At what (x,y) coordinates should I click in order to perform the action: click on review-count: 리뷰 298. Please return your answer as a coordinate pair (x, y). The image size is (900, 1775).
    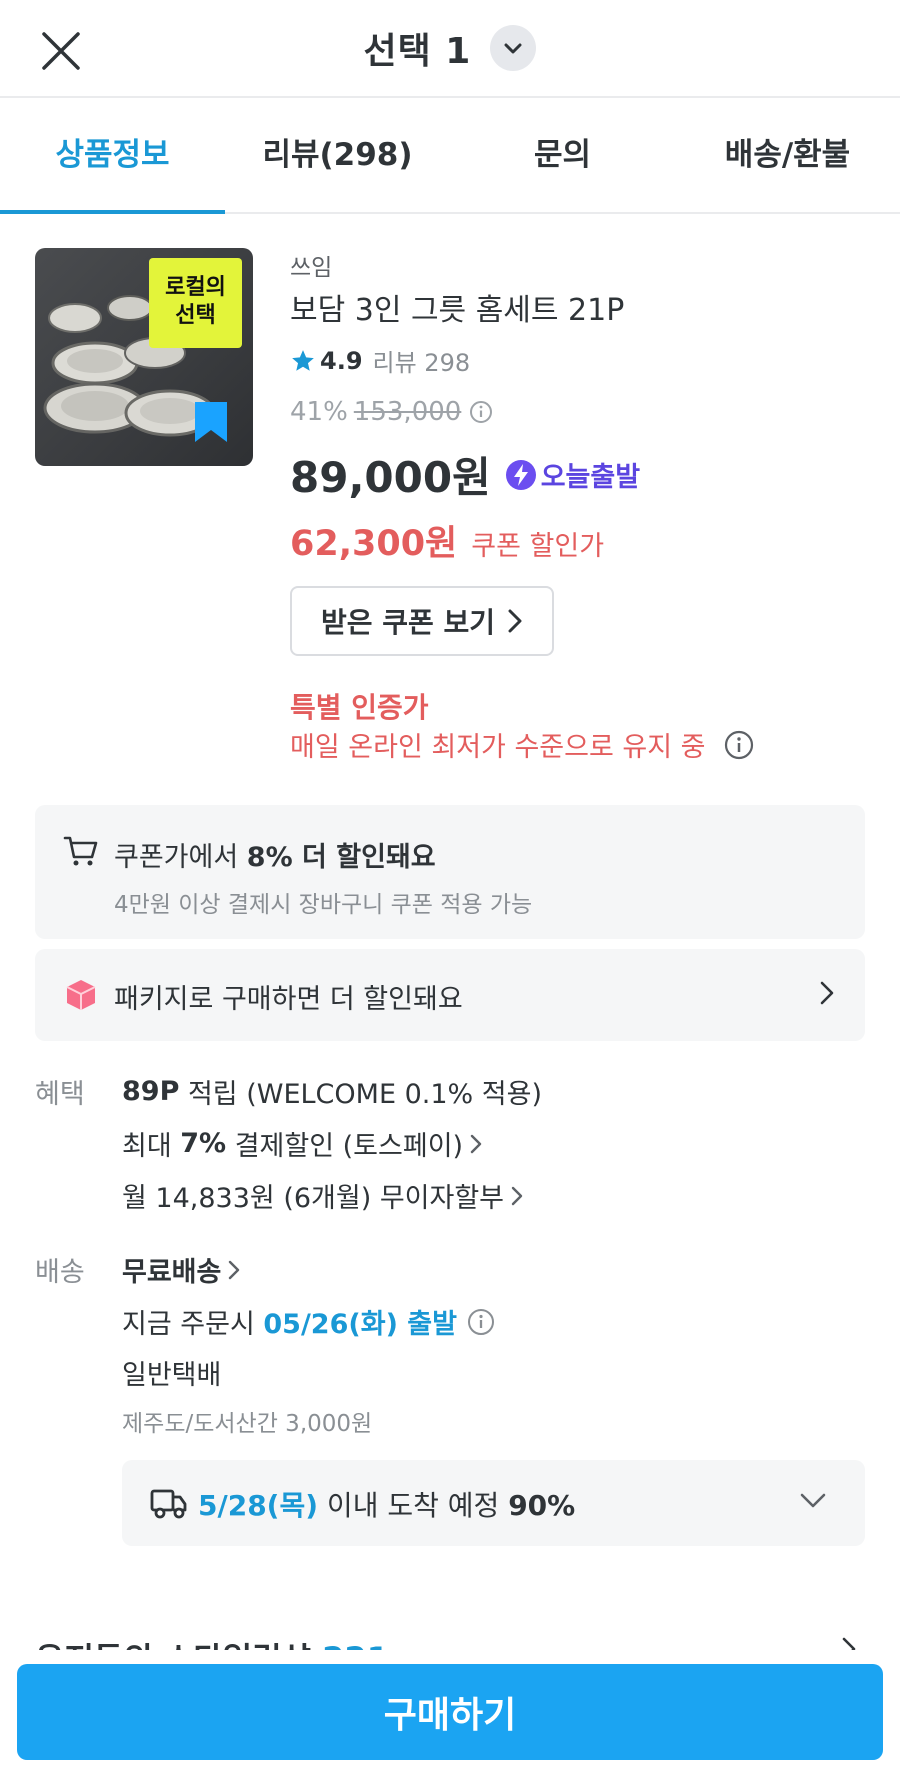
    Looking at the image, I should click on (421, 363).